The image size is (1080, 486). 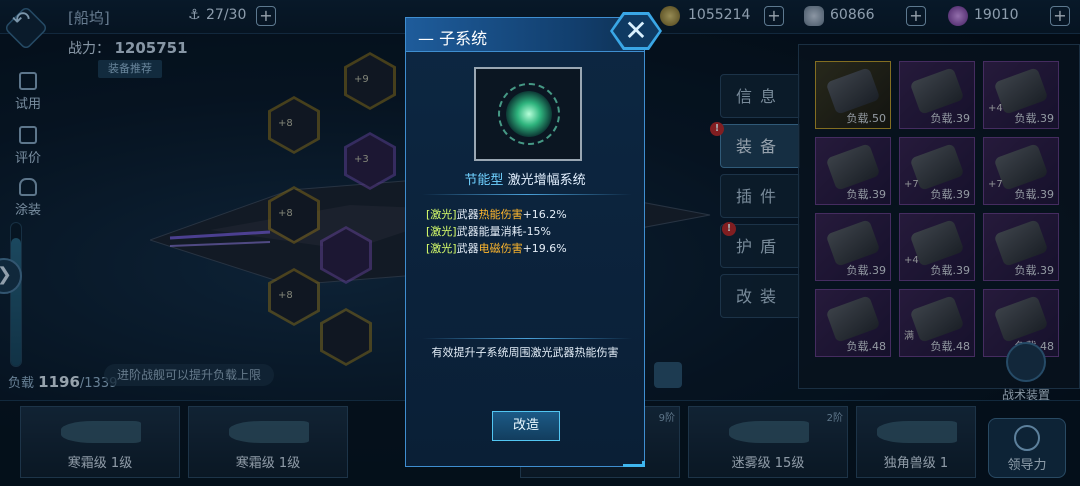 What do you see at coordinates (489, 231) in the screenshot?
I see `attribute-row: [激光]武器能量消耗-15%` at bounding box center [489, 231].